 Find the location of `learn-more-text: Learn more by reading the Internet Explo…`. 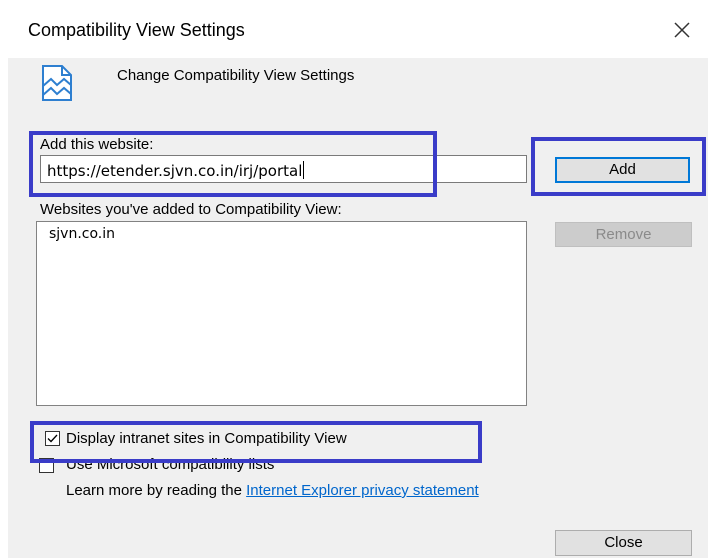

learn-more-text: Learn more by reading the Internet Explo… is located at coordinates (272, 490).